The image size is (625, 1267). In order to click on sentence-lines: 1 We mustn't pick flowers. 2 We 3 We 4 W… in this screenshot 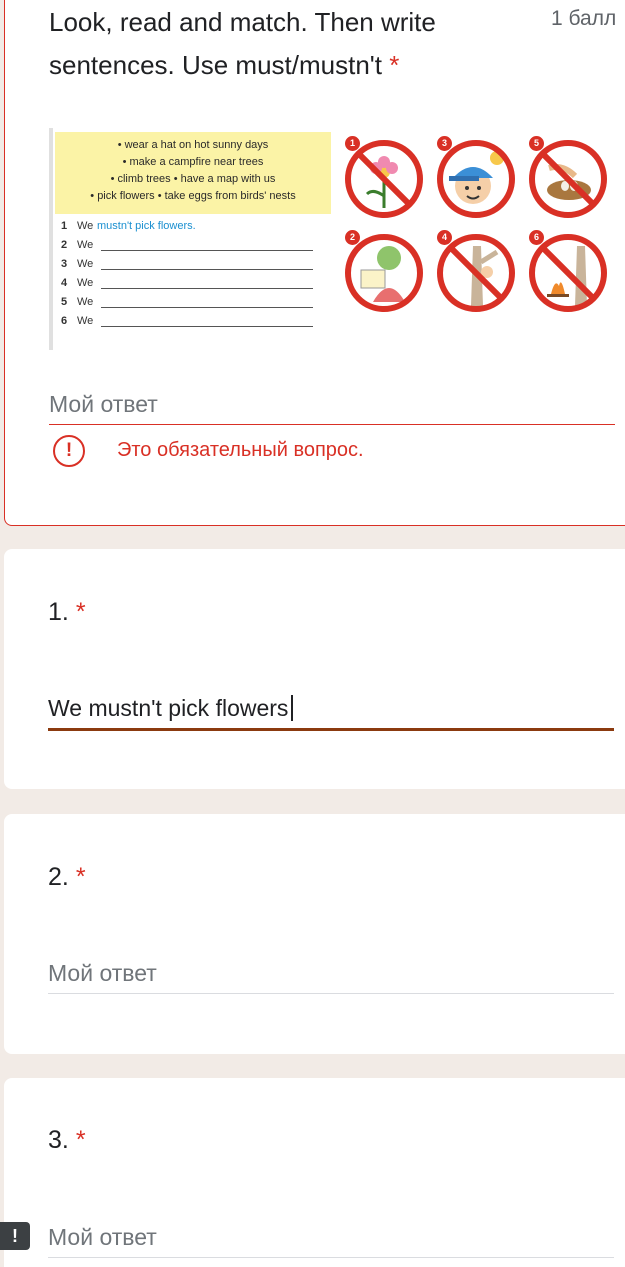, I will do `click(196, 275)`.